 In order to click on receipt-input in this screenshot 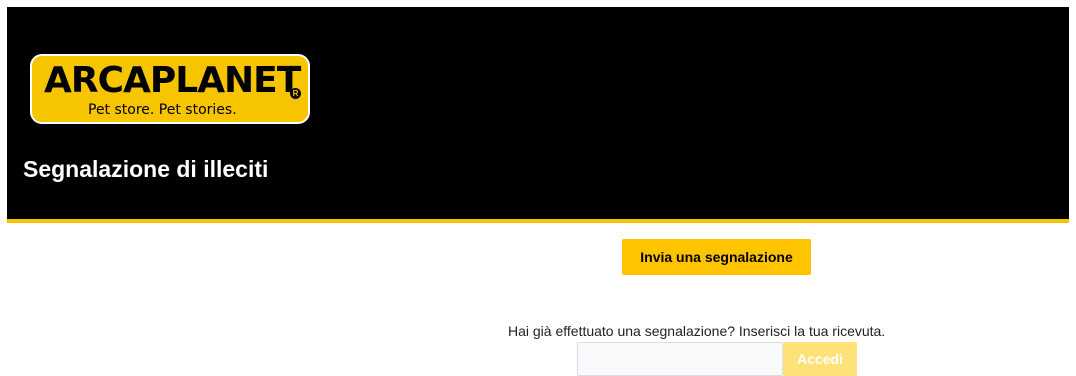, I will do `click(680, 359)`.